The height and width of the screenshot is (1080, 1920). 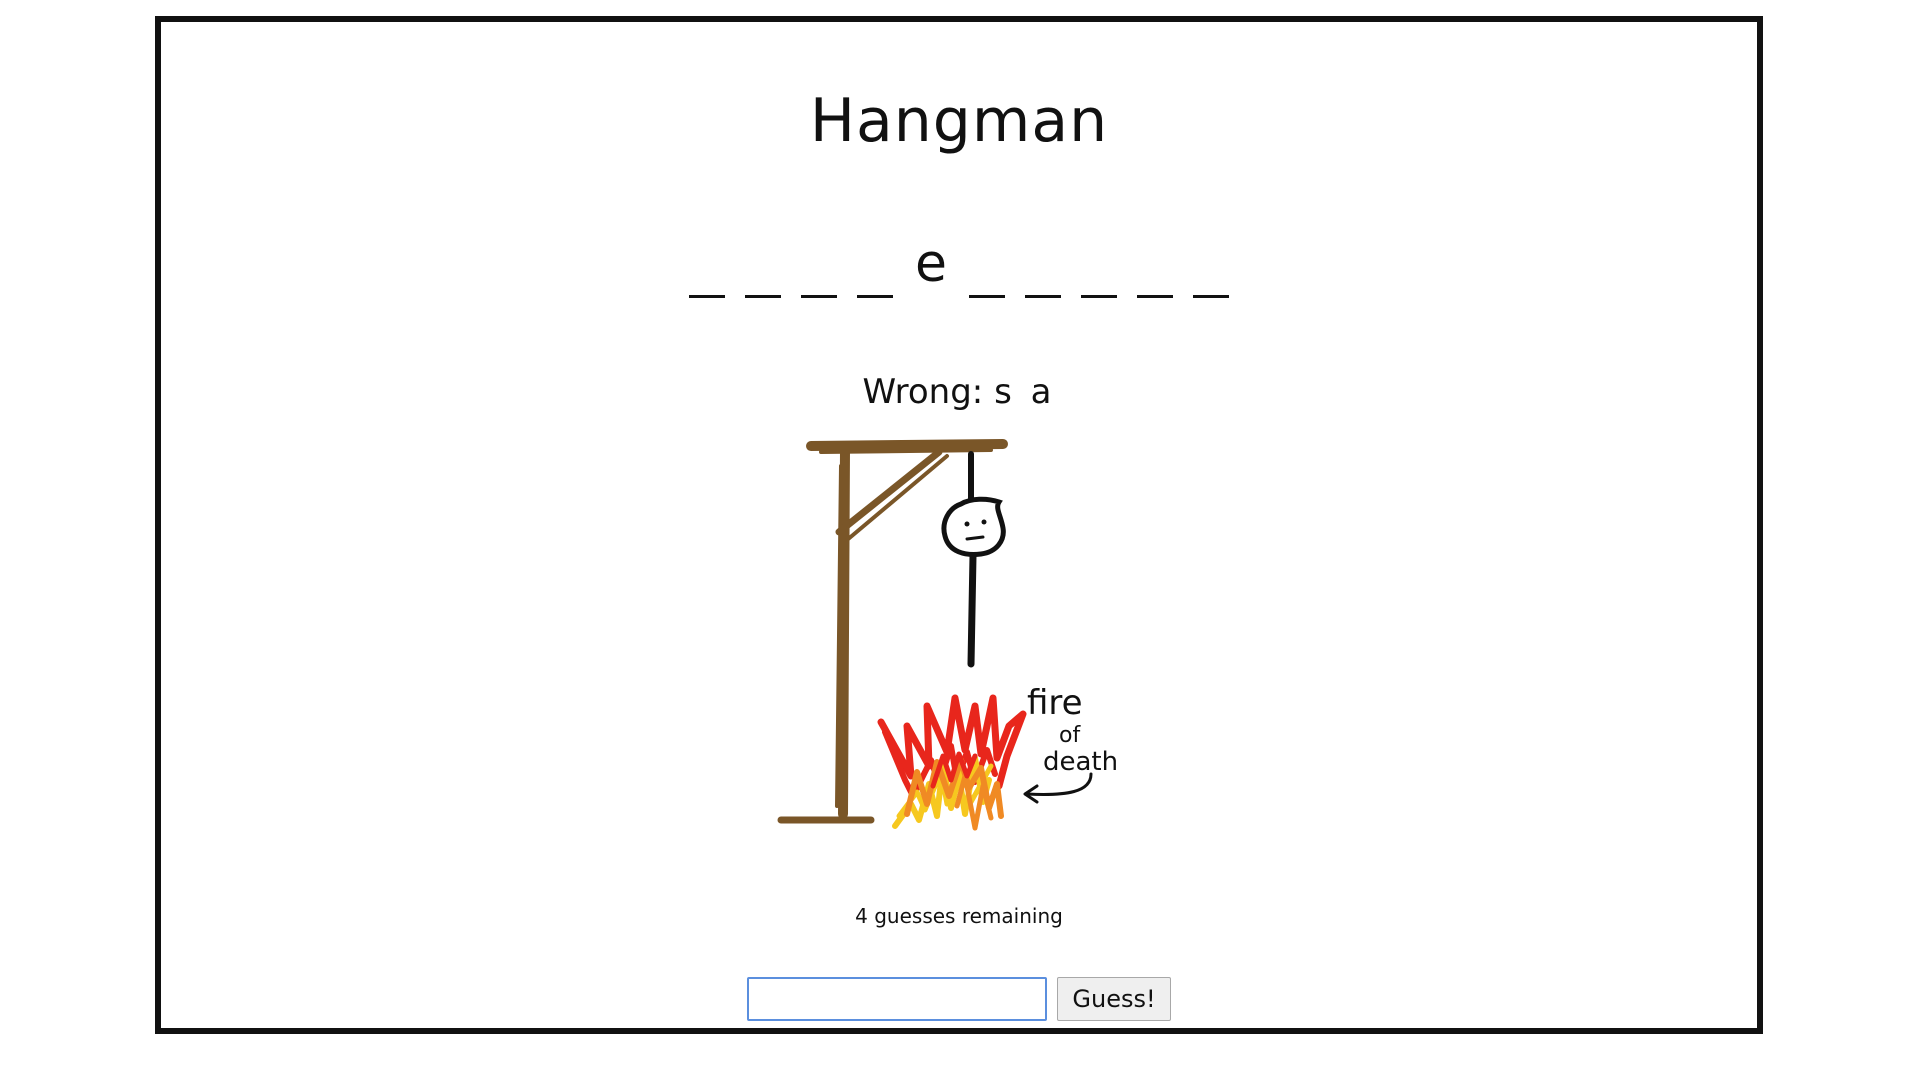 What do you see at coordinates (1059, 784) in the screenshot?
I see `annotation-arrow` at bounding box center [1059, 784].